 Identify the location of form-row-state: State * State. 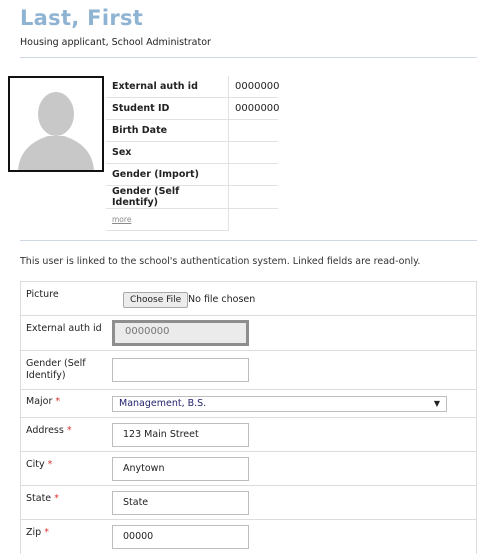
(248, 503).